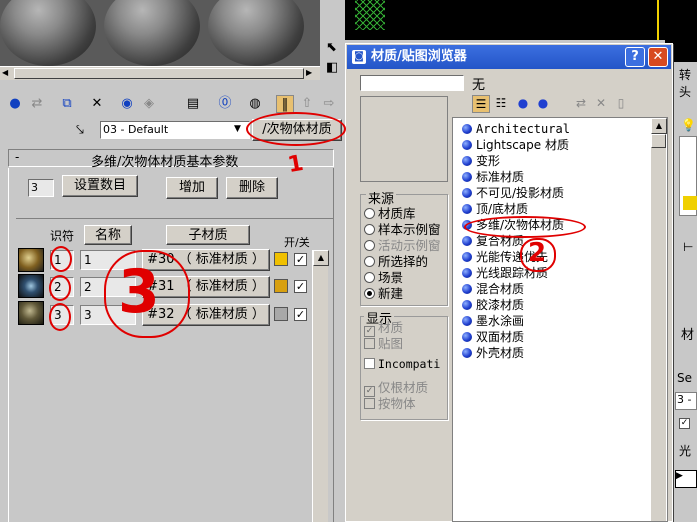  Describe the element at coordinates (62, 315) in the screenshot. I see `id-field-3: 3` at that location.